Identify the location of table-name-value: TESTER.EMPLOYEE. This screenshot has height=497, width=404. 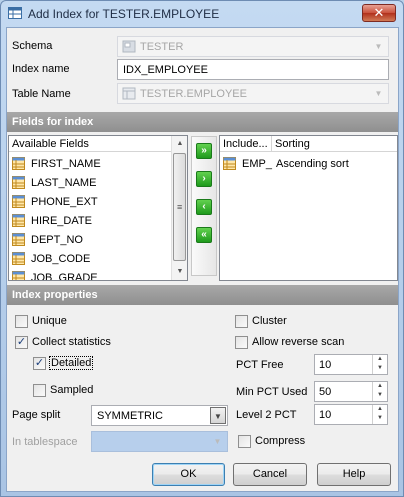
(193, 94).